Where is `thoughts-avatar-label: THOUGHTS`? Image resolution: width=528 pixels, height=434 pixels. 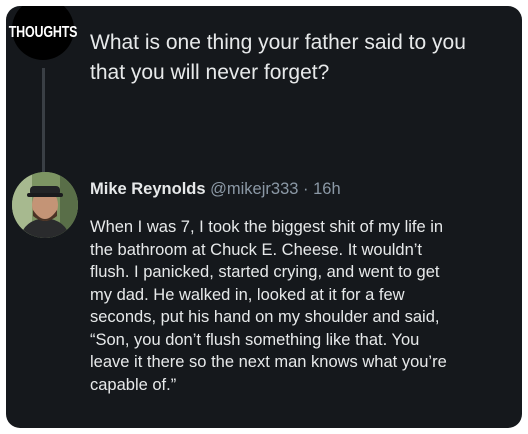
thoughts-avatar-label: THOUGHTS is located at coordinates (43, 32).